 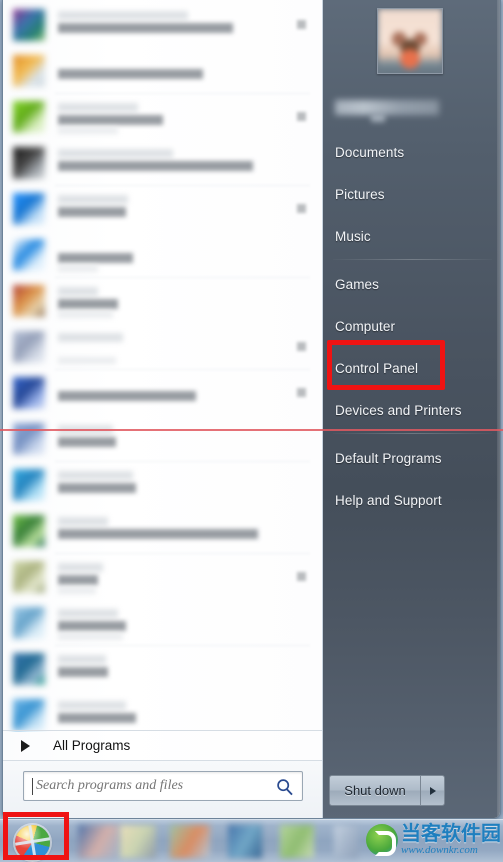 I want to click on all-programs-label: All Programs, so click(x=92, y=745).